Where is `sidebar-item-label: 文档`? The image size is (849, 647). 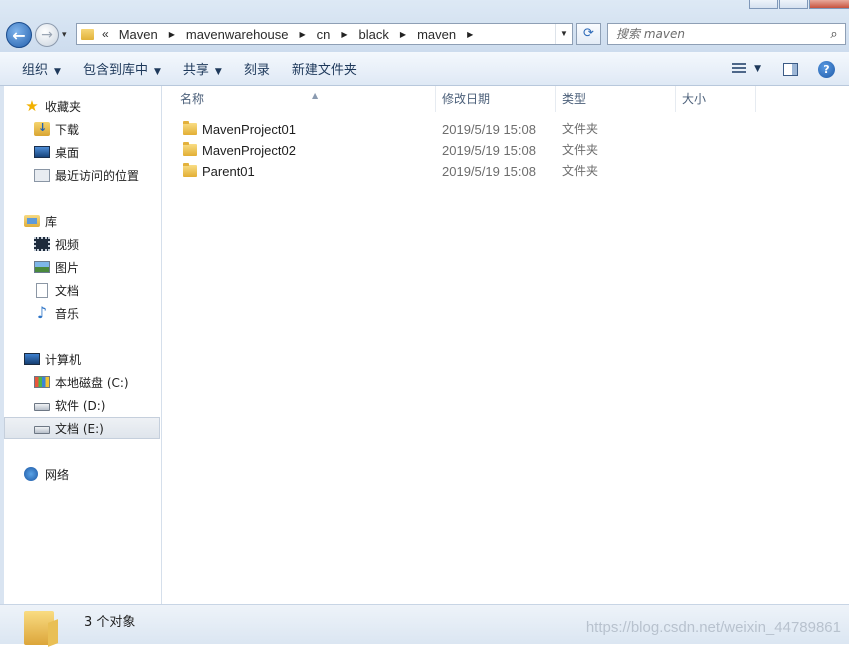
sidebar-item-label: 文档 is located at coordinates (67, 290).